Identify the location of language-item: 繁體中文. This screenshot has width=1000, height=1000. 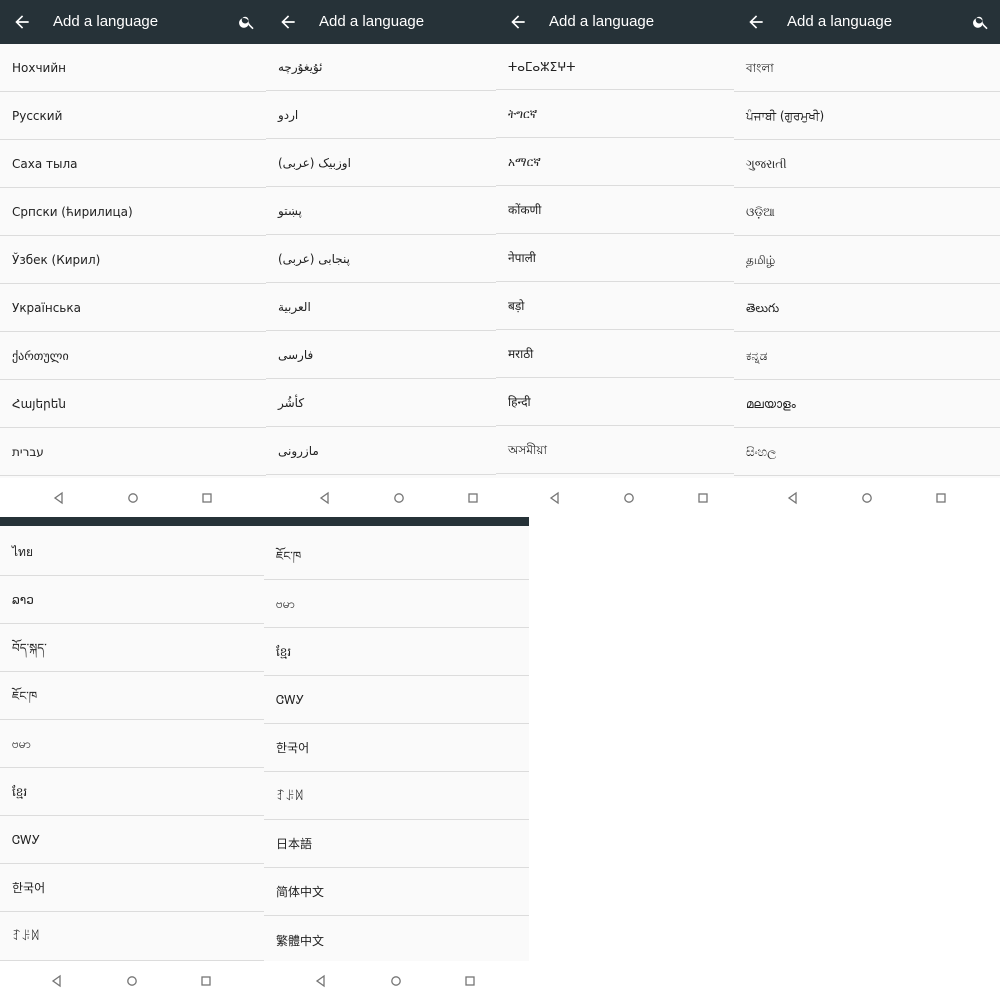
(396, 941).